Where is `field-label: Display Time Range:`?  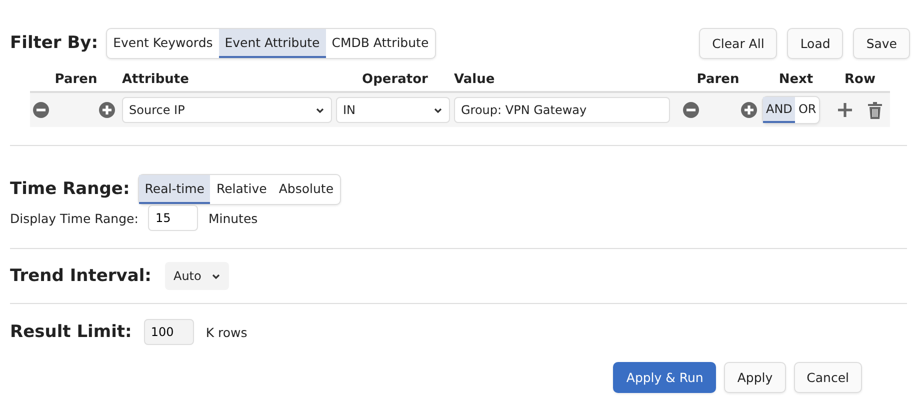
field-label: Display Time Range: is located at coordinates (74, 218).